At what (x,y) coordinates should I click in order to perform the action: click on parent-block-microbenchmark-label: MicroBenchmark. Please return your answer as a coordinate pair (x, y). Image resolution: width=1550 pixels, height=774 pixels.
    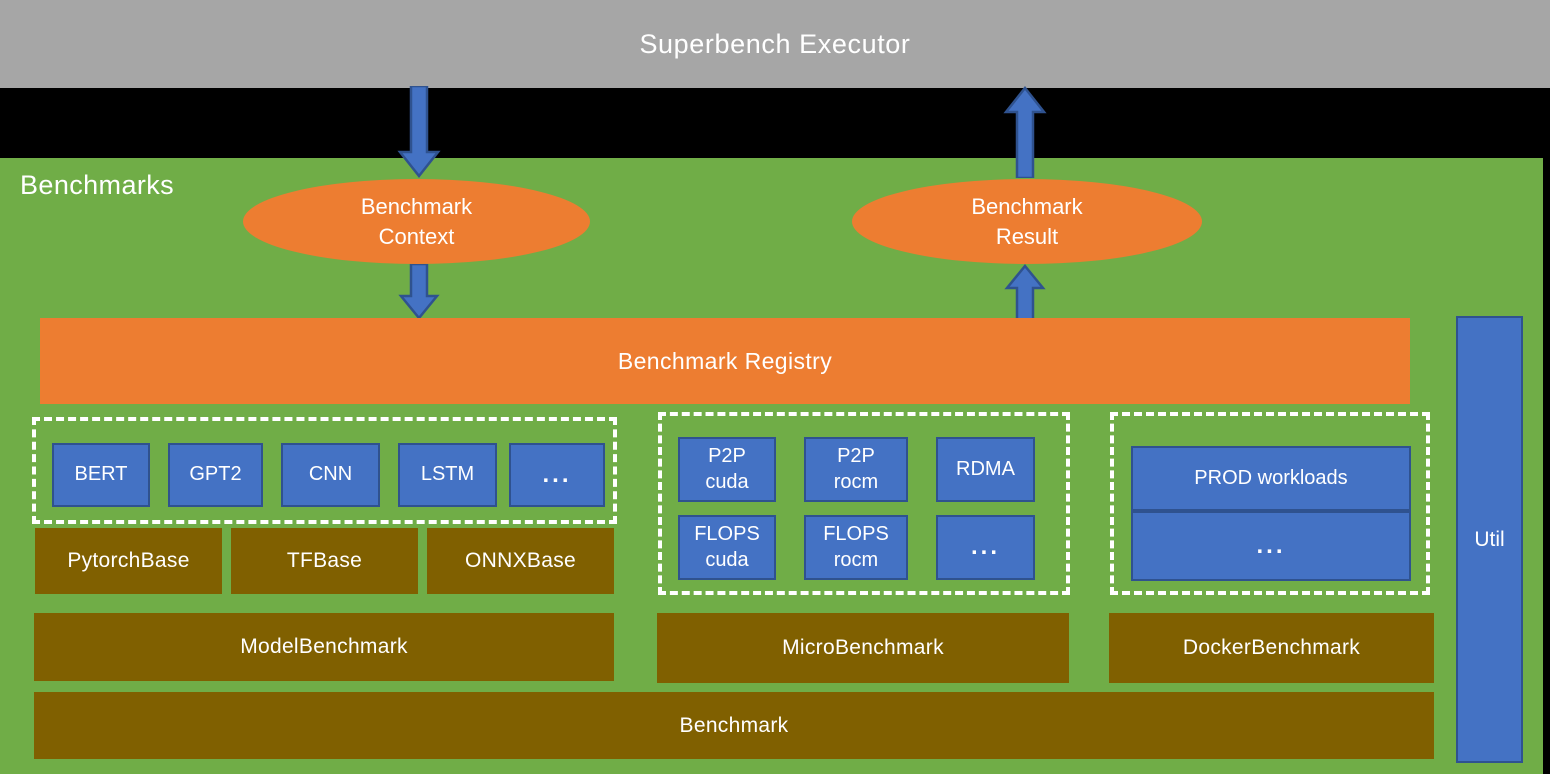
    Looking at the image, I should click on (863, 647).